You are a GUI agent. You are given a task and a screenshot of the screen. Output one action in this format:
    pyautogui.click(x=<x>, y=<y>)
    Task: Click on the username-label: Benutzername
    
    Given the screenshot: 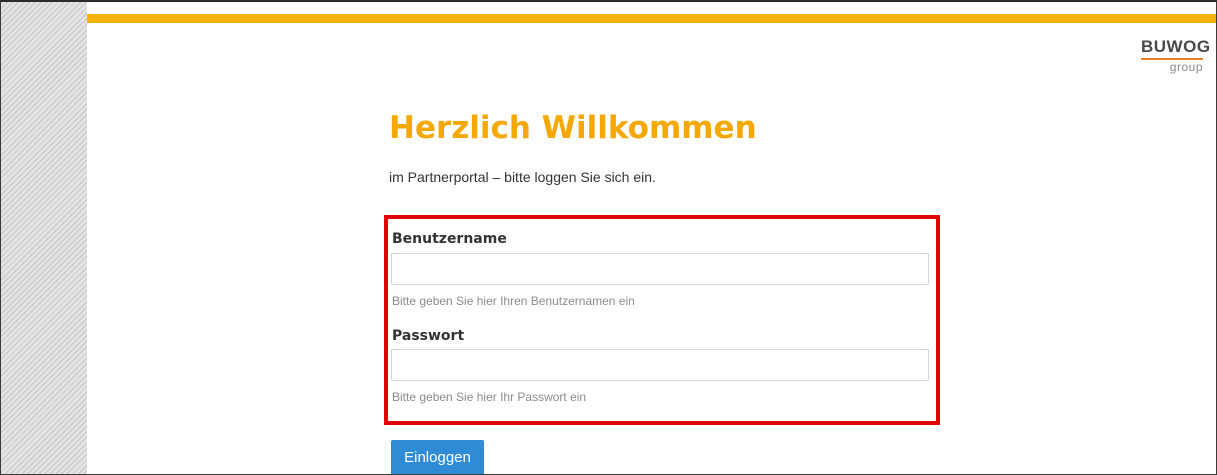 What is the action you would take?
    pyautogui.click(x=449, y=239)
    